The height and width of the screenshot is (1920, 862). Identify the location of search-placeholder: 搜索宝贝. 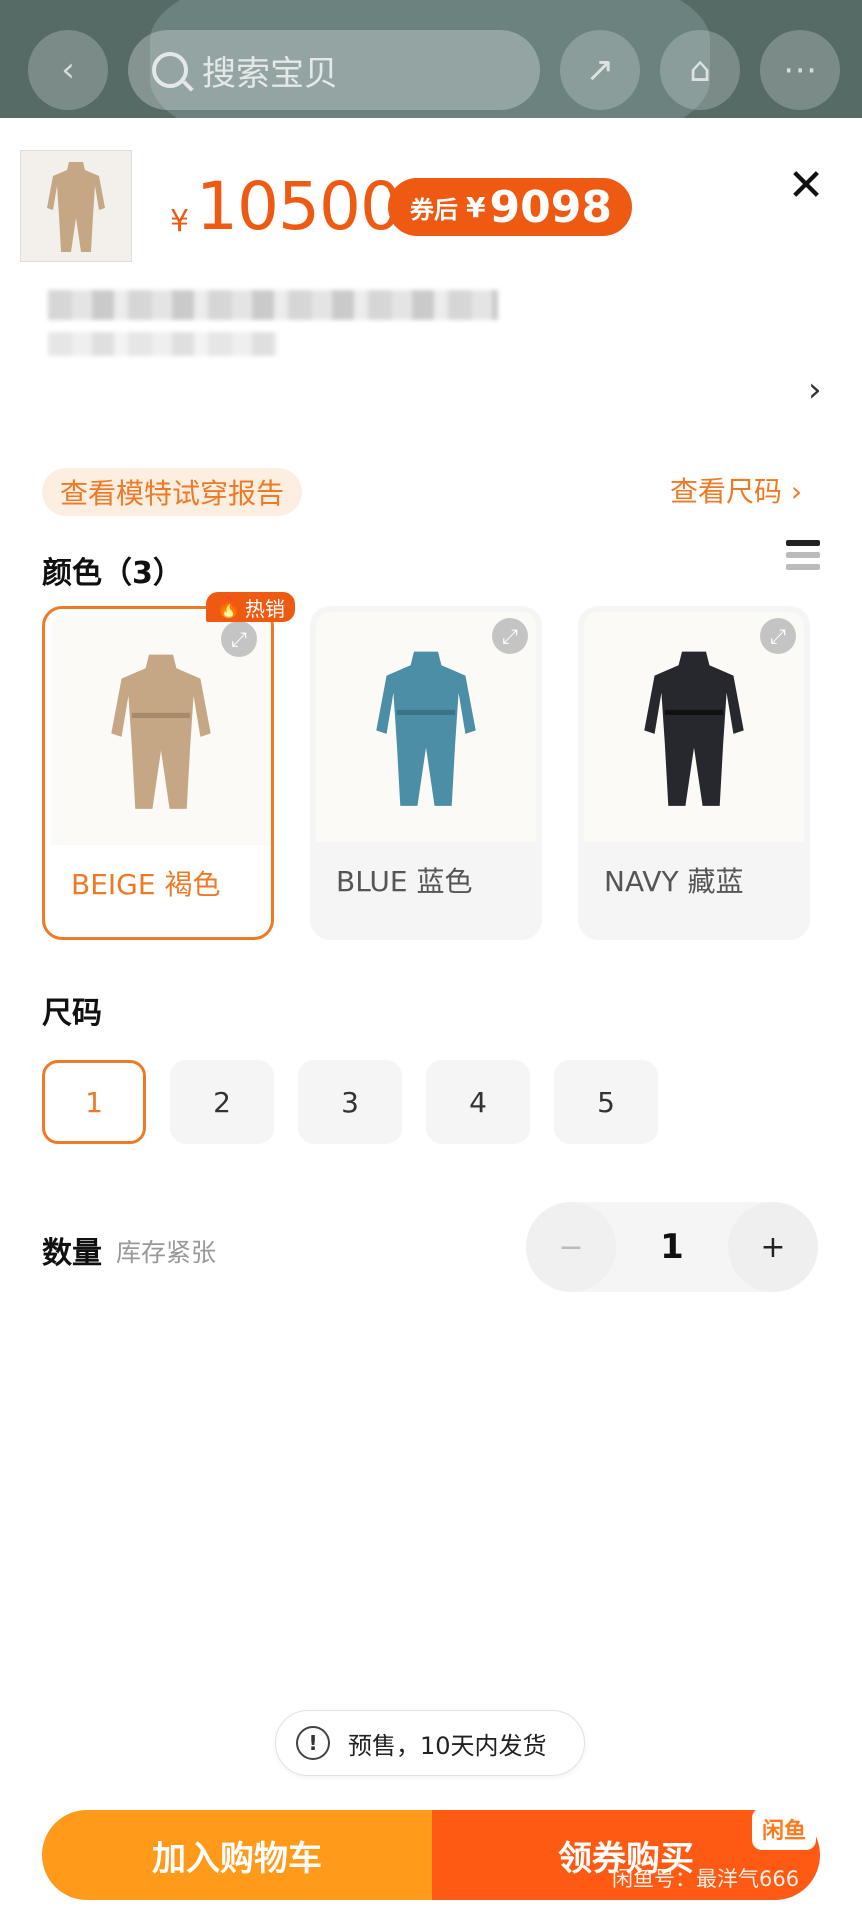
(270, 73).